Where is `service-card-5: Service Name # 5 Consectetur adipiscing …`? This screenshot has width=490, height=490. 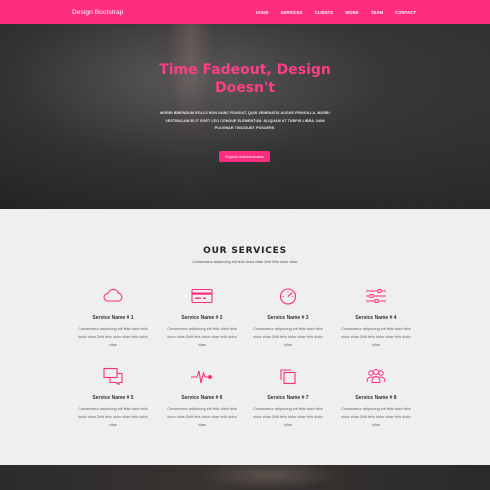
service-card-5: Service Name # 5 Consectetur adipiscing … is located at coordinates (113, 398).